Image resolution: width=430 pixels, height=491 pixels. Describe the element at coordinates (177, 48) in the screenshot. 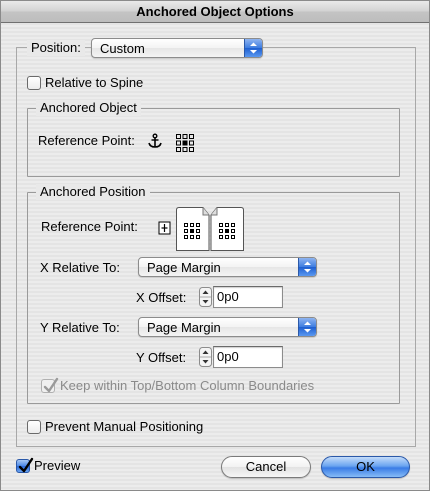

I see `position-popup: Custom` at that location.